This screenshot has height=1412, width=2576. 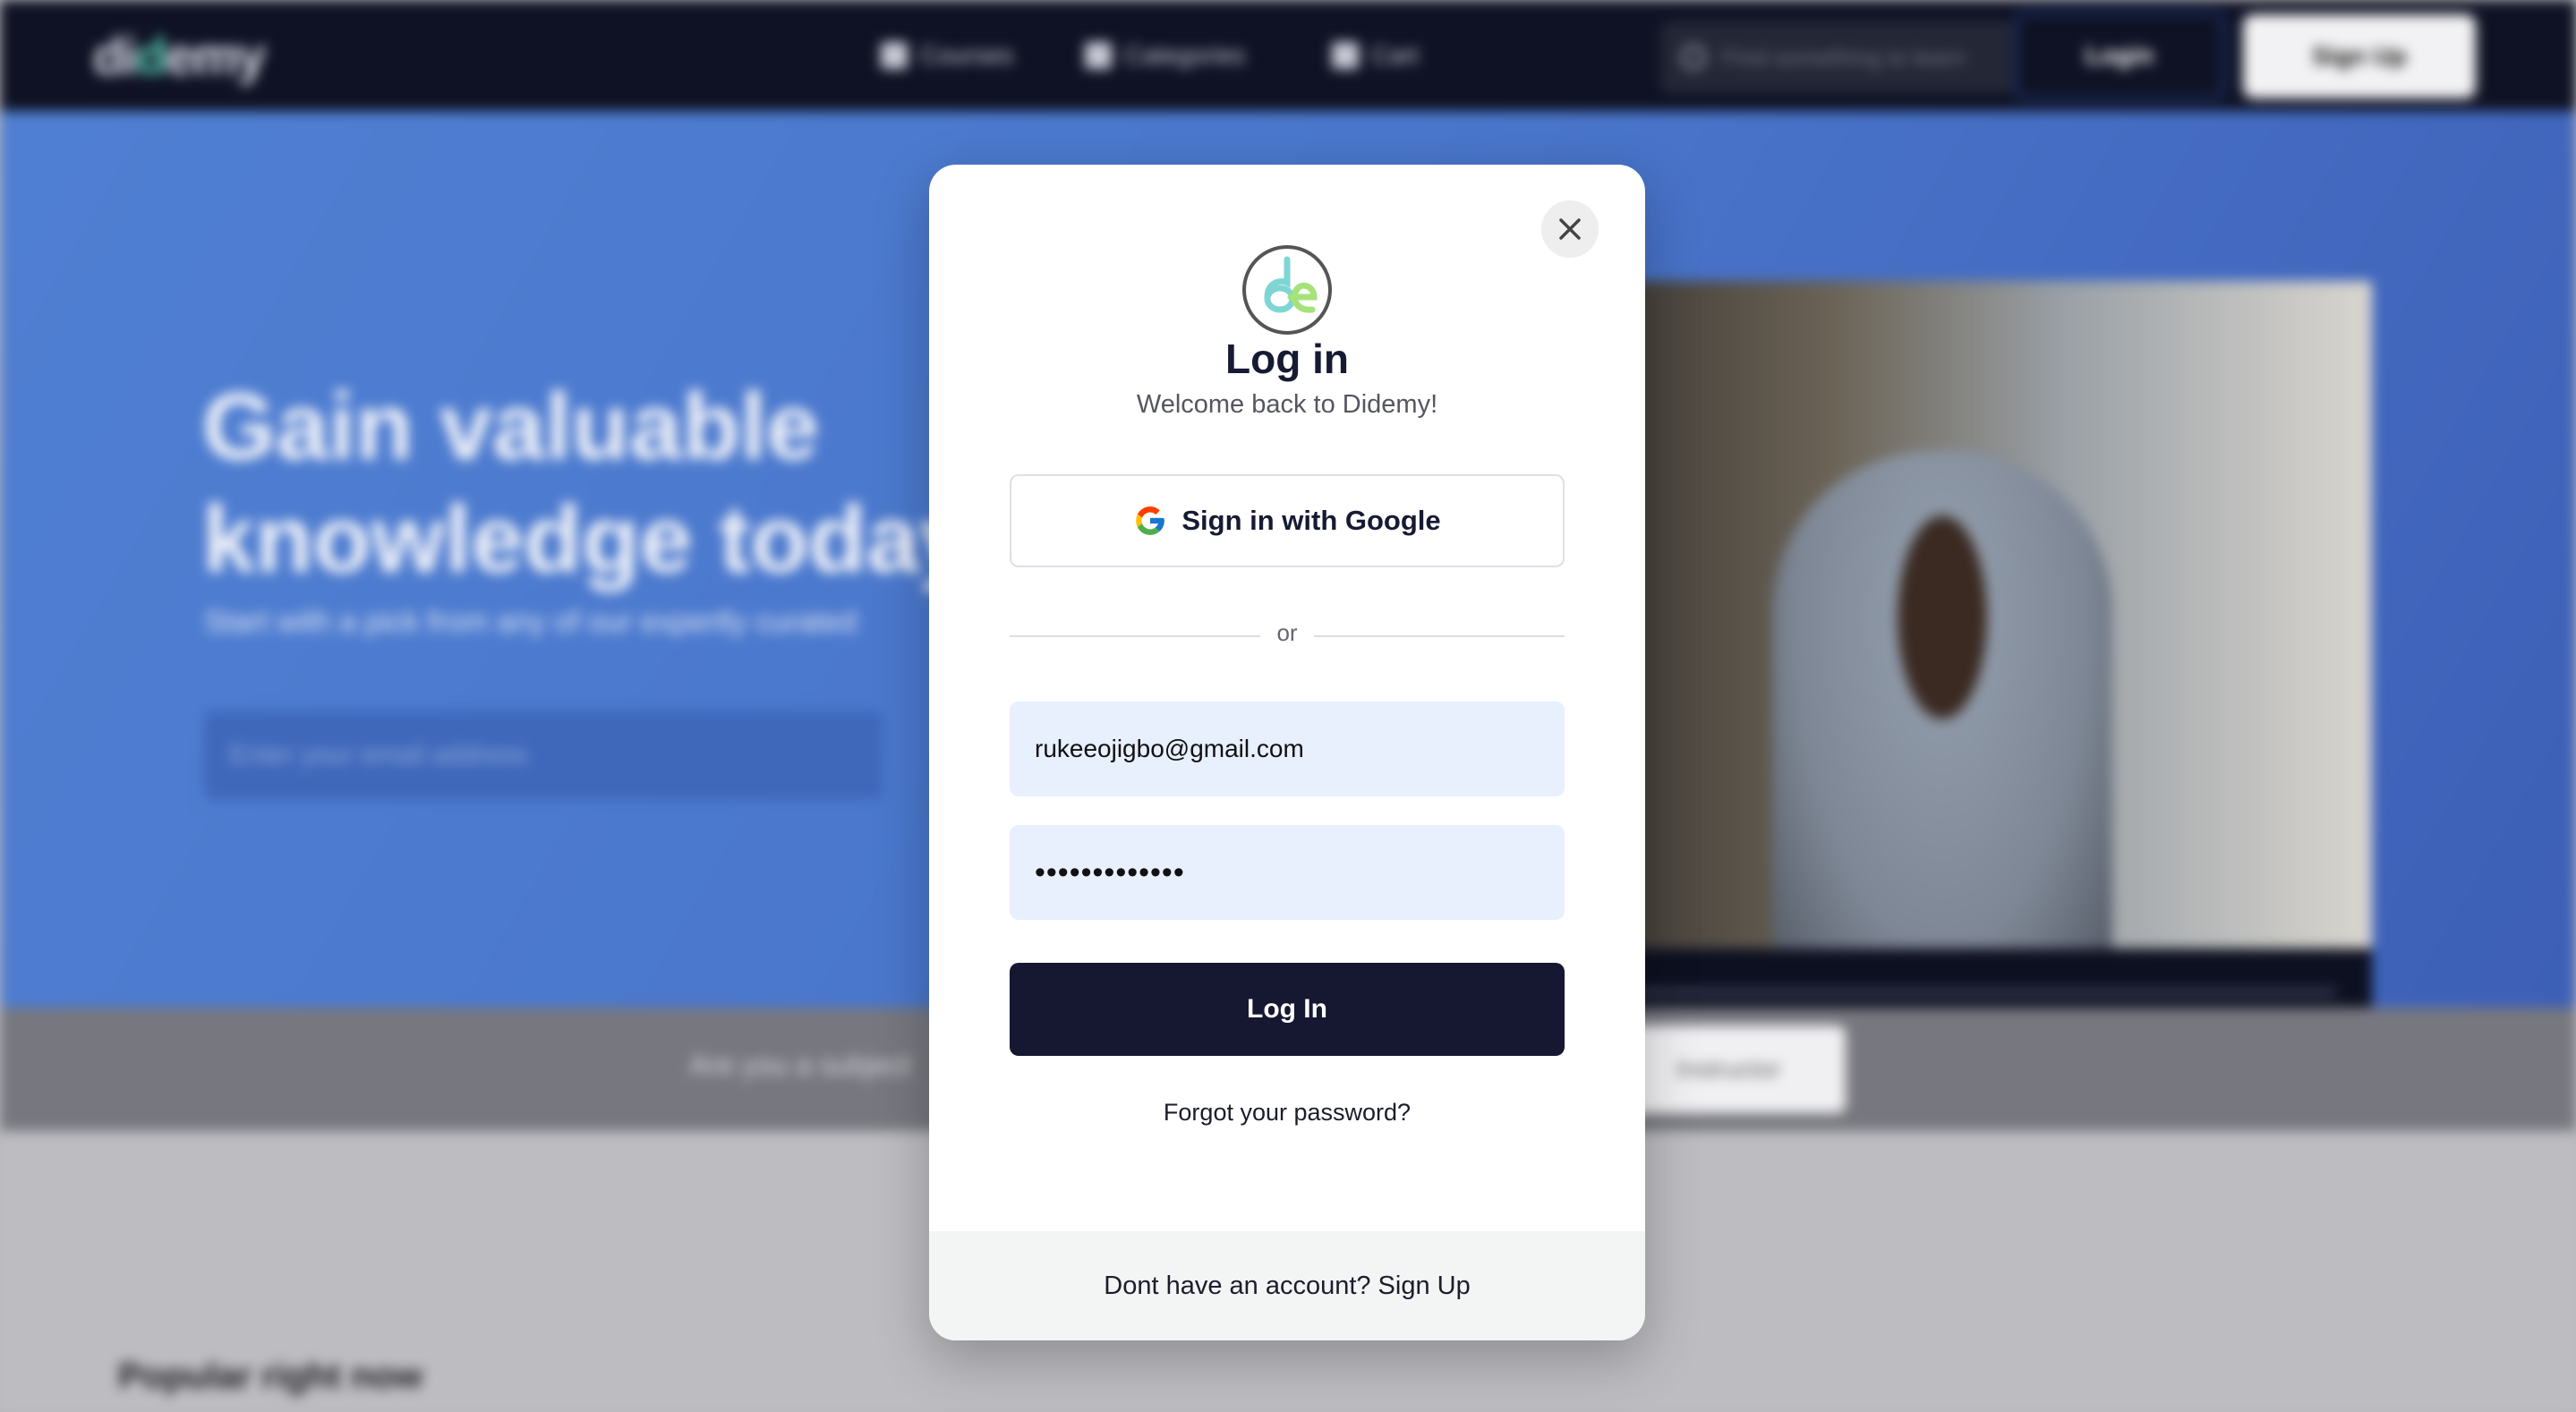 I want to click on close-icon, so click(x=1570, y=229).